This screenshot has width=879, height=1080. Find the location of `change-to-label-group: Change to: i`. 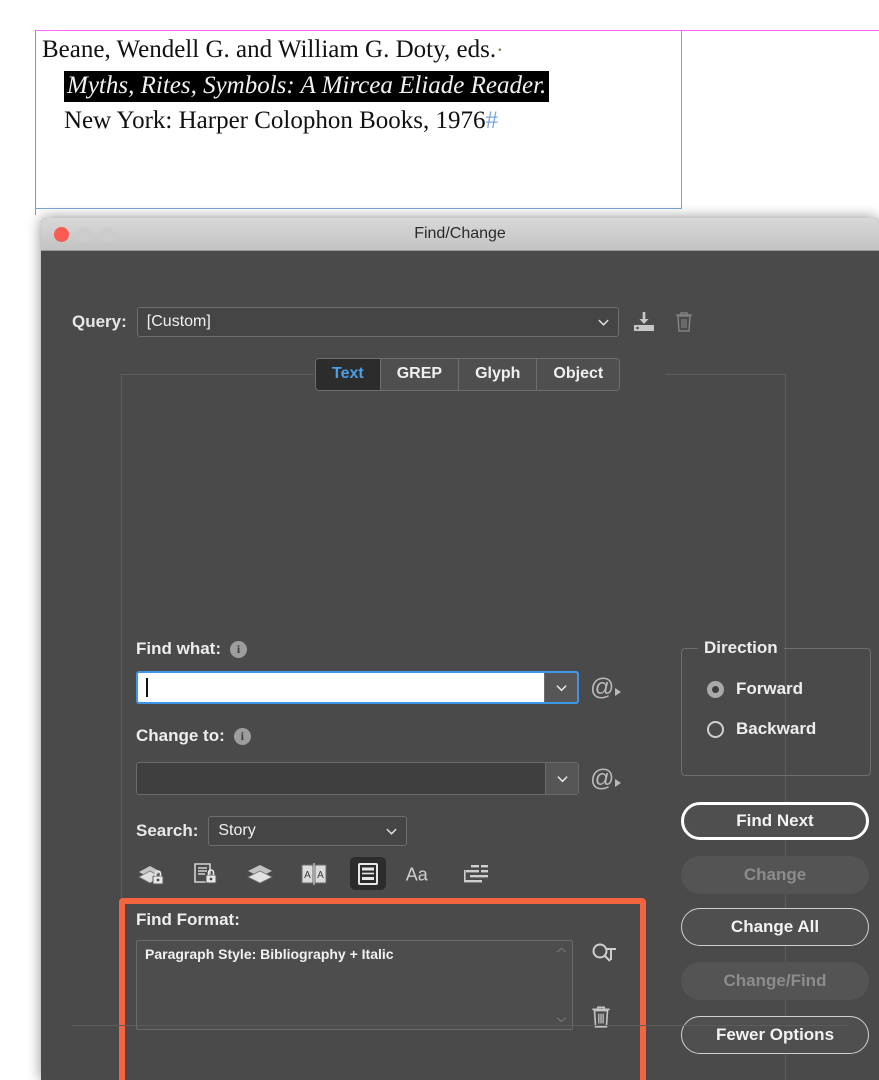

change-to-label-group: Change to: i is located at coordinates (193, 736).